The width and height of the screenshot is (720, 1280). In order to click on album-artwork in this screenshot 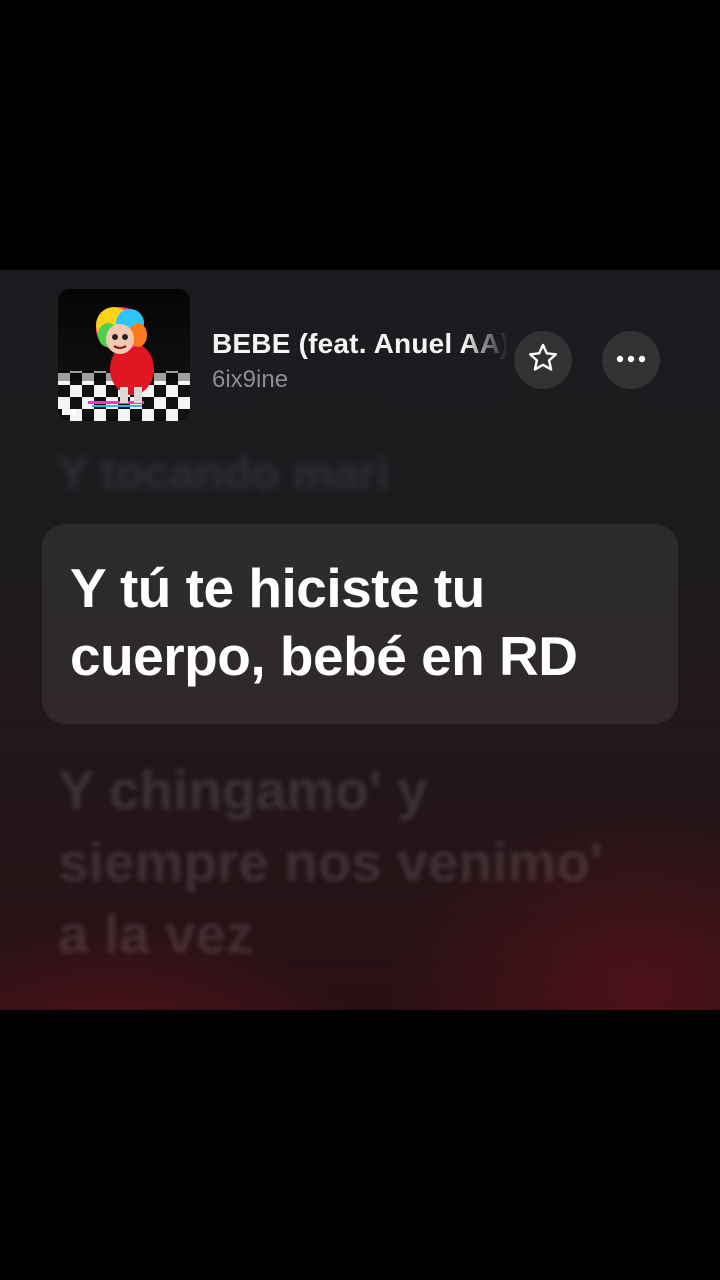, I will do `click(124, 355)`.